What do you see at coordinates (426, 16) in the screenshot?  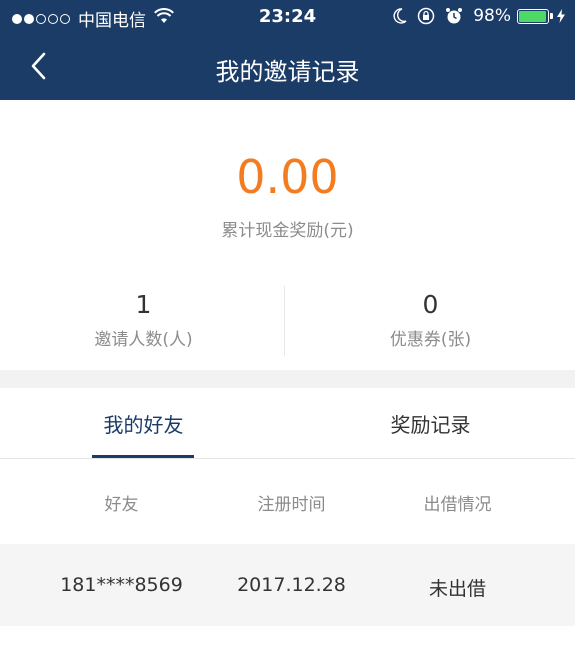 I see `rotation-lock-icon` at bounding box center [426, 16].